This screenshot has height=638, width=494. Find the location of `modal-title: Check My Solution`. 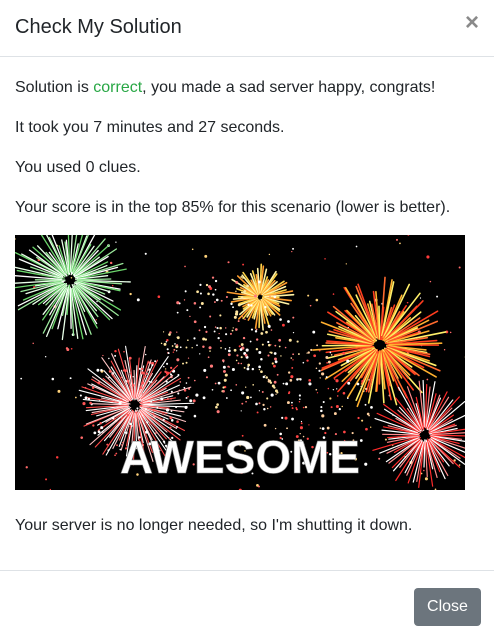

modal-title: Check My Solution is located at coordinates (98, 27).